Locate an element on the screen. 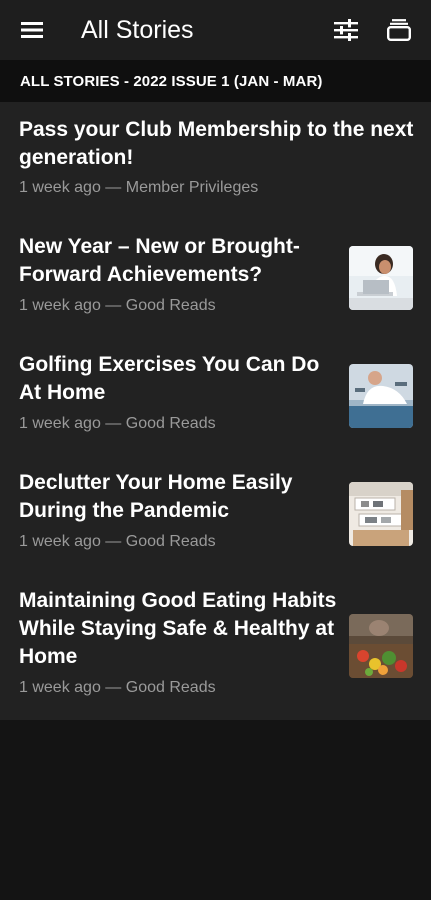 The width and height of the screenshot is (431, 900). hamburger-menu-icon is located at coordinates (32, 30).